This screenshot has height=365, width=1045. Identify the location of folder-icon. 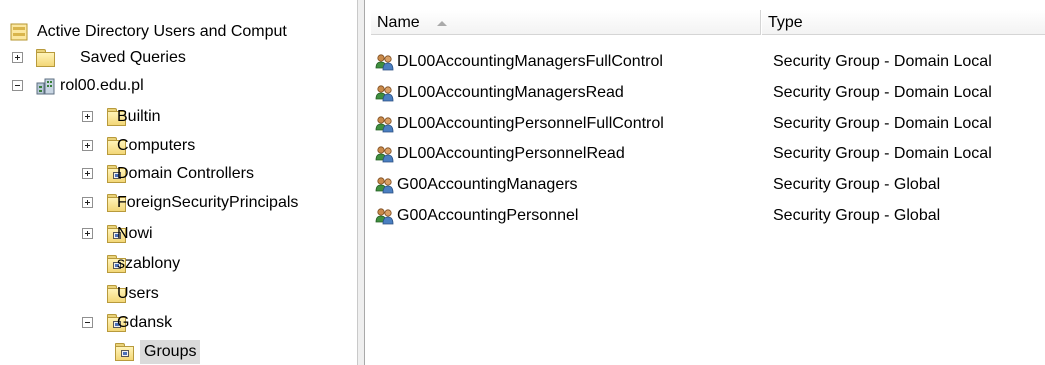
(45, 58).